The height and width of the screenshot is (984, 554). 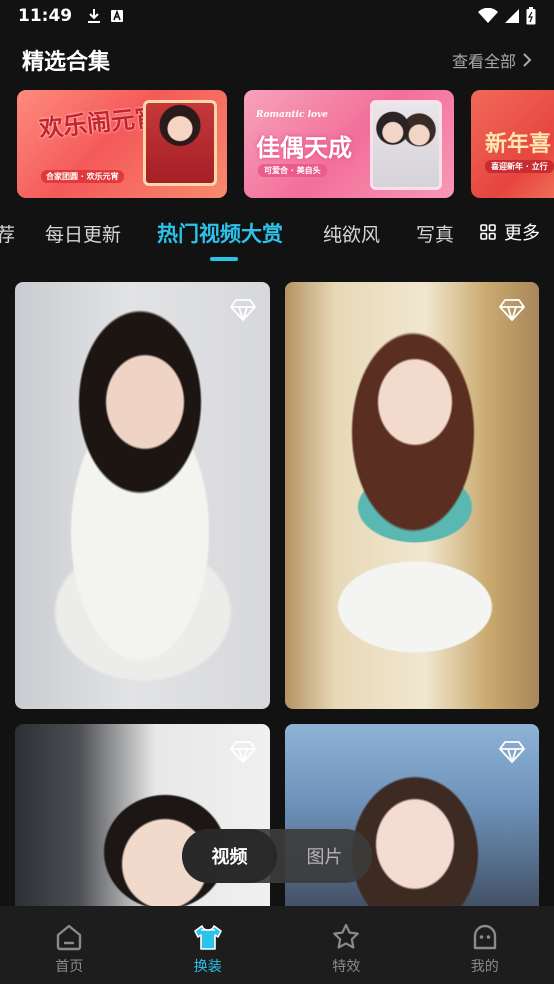 I want to click on view-all-link: 查看全部, so click(x=492, y=60).